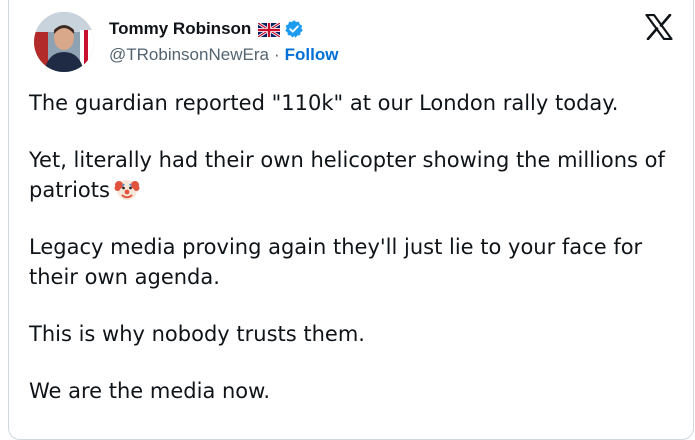 Image resolution: width=695 pixels, height=440 pixels. Describe the element at coordinates (294, 29) in the screenshot. I see `verified-badge-icon` at that location.